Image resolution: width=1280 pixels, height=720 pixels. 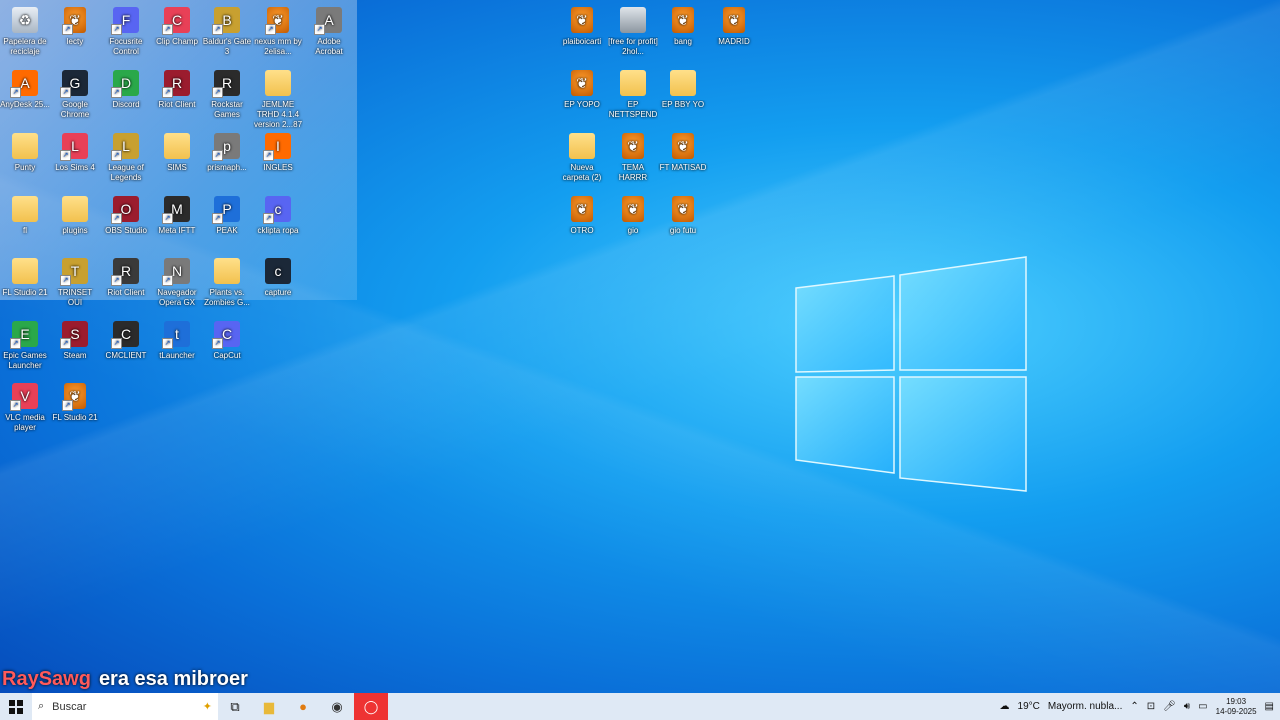 I want to click on desktop-icon: L League of Legends, so click(x=126, y=158).